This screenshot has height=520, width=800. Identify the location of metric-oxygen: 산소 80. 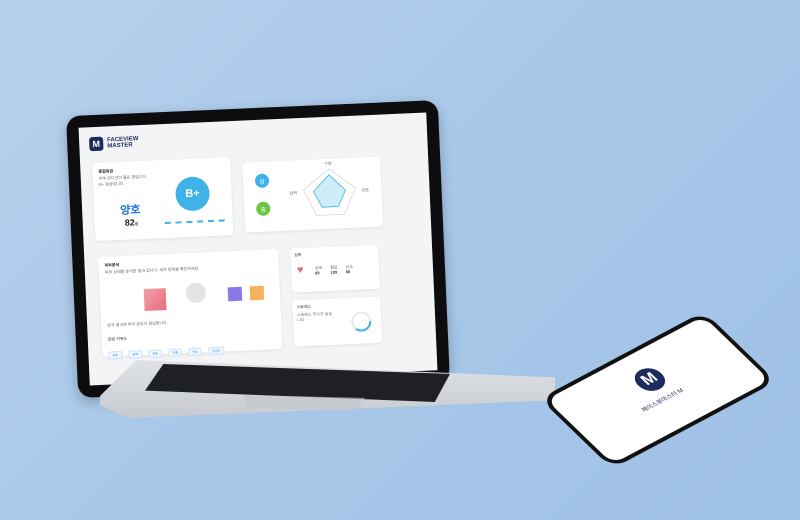
(349, 269).